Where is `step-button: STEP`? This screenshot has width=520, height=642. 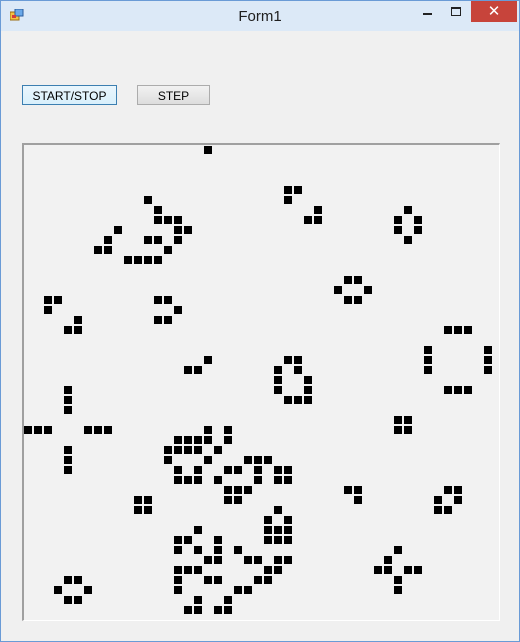 step-button: STEP is located at coordinates (173, 95).